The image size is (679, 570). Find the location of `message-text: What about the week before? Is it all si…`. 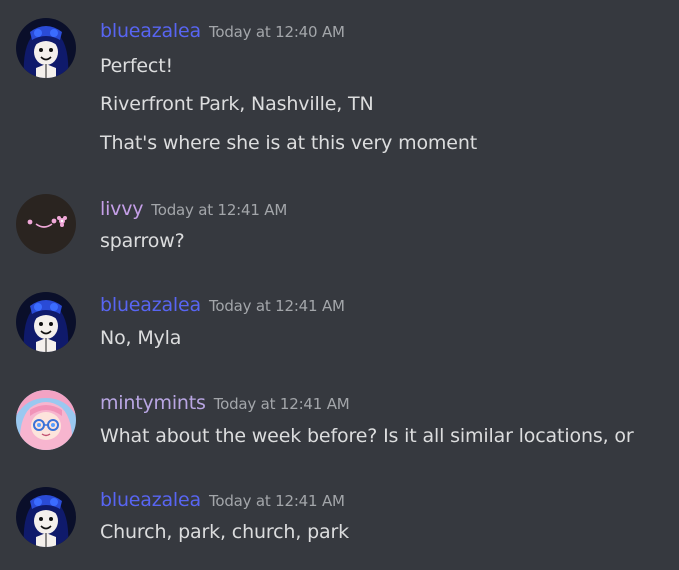

message-text: What about the week before? Is it all si… is located at coordinates (367, 436).